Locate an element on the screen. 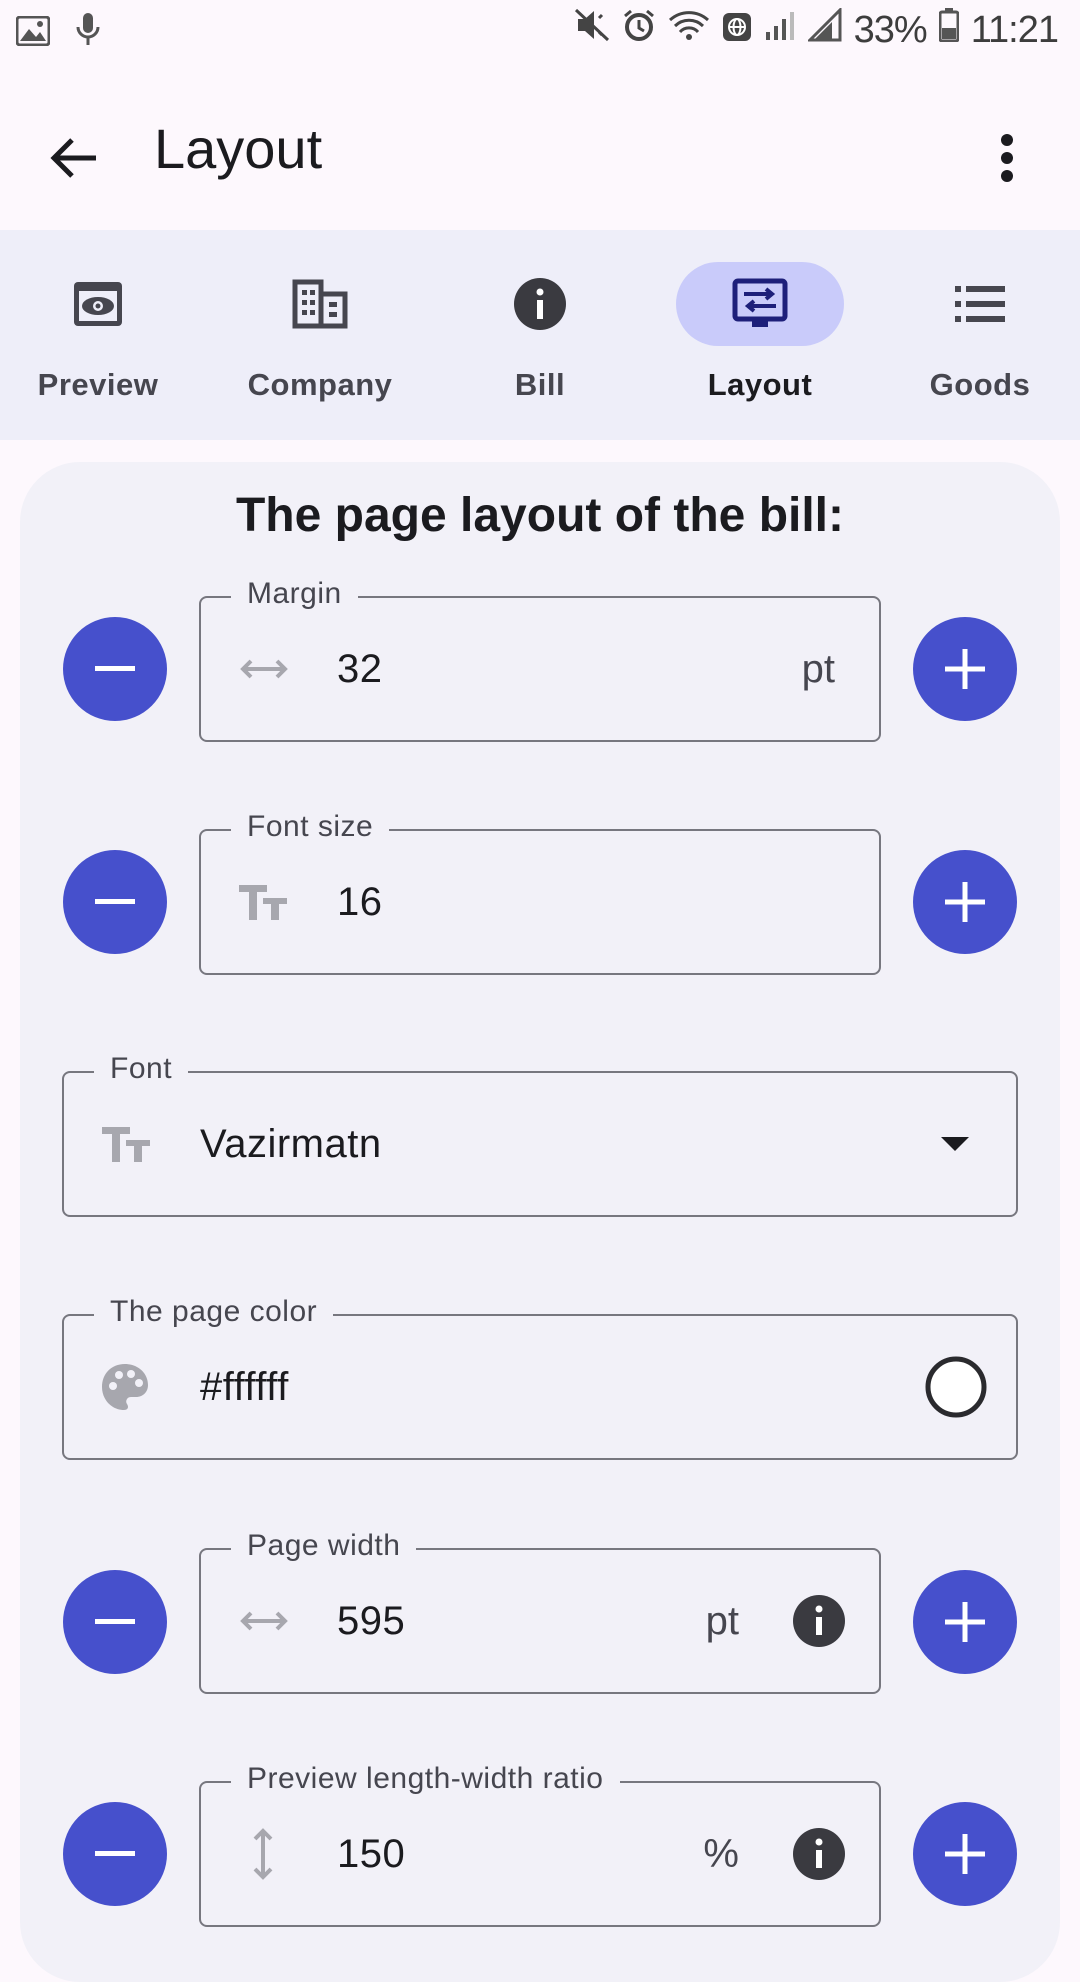 The height and width of the screenshot is (1982, 1080). back-button is located at coordinates (74, 158).